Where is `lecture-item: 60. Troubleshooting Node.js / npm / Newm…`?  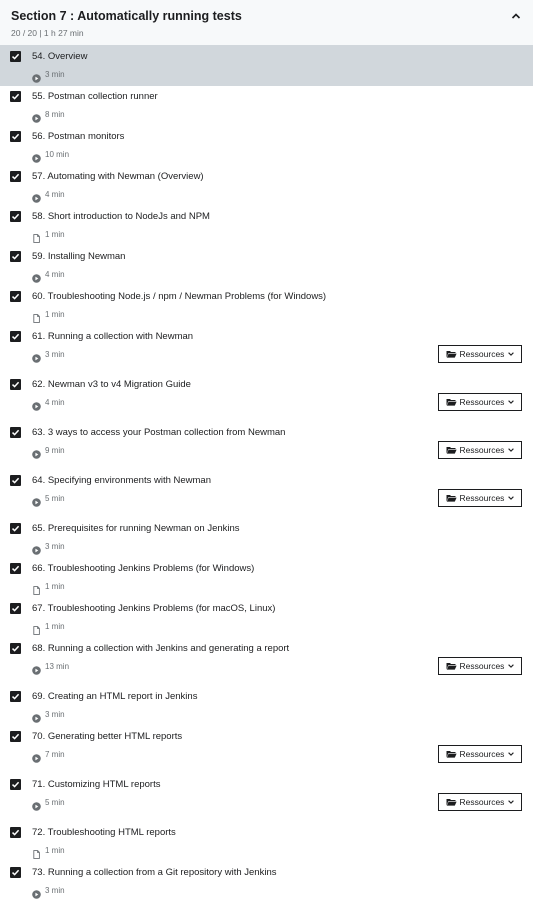
lecture-item: 60. Troubleshooting Node.js / npm / Newm… is located at coordinates (266, 306).